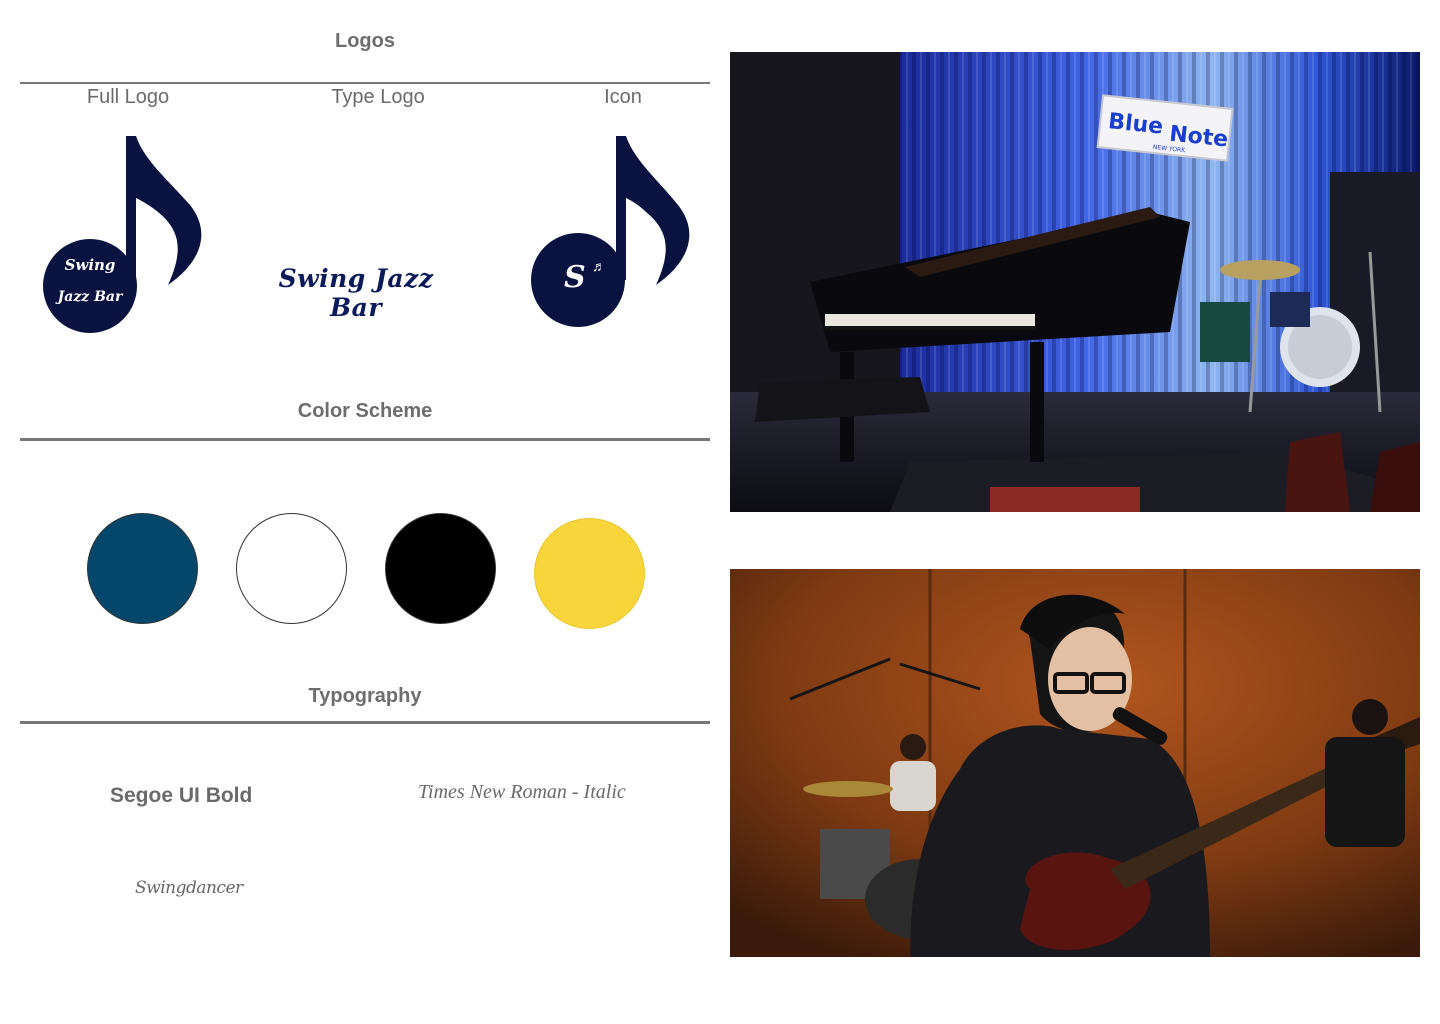  Describe the element at coordinates (378, 97) in the screenshot. I see `type-logo-label: Type Logo` at that location.